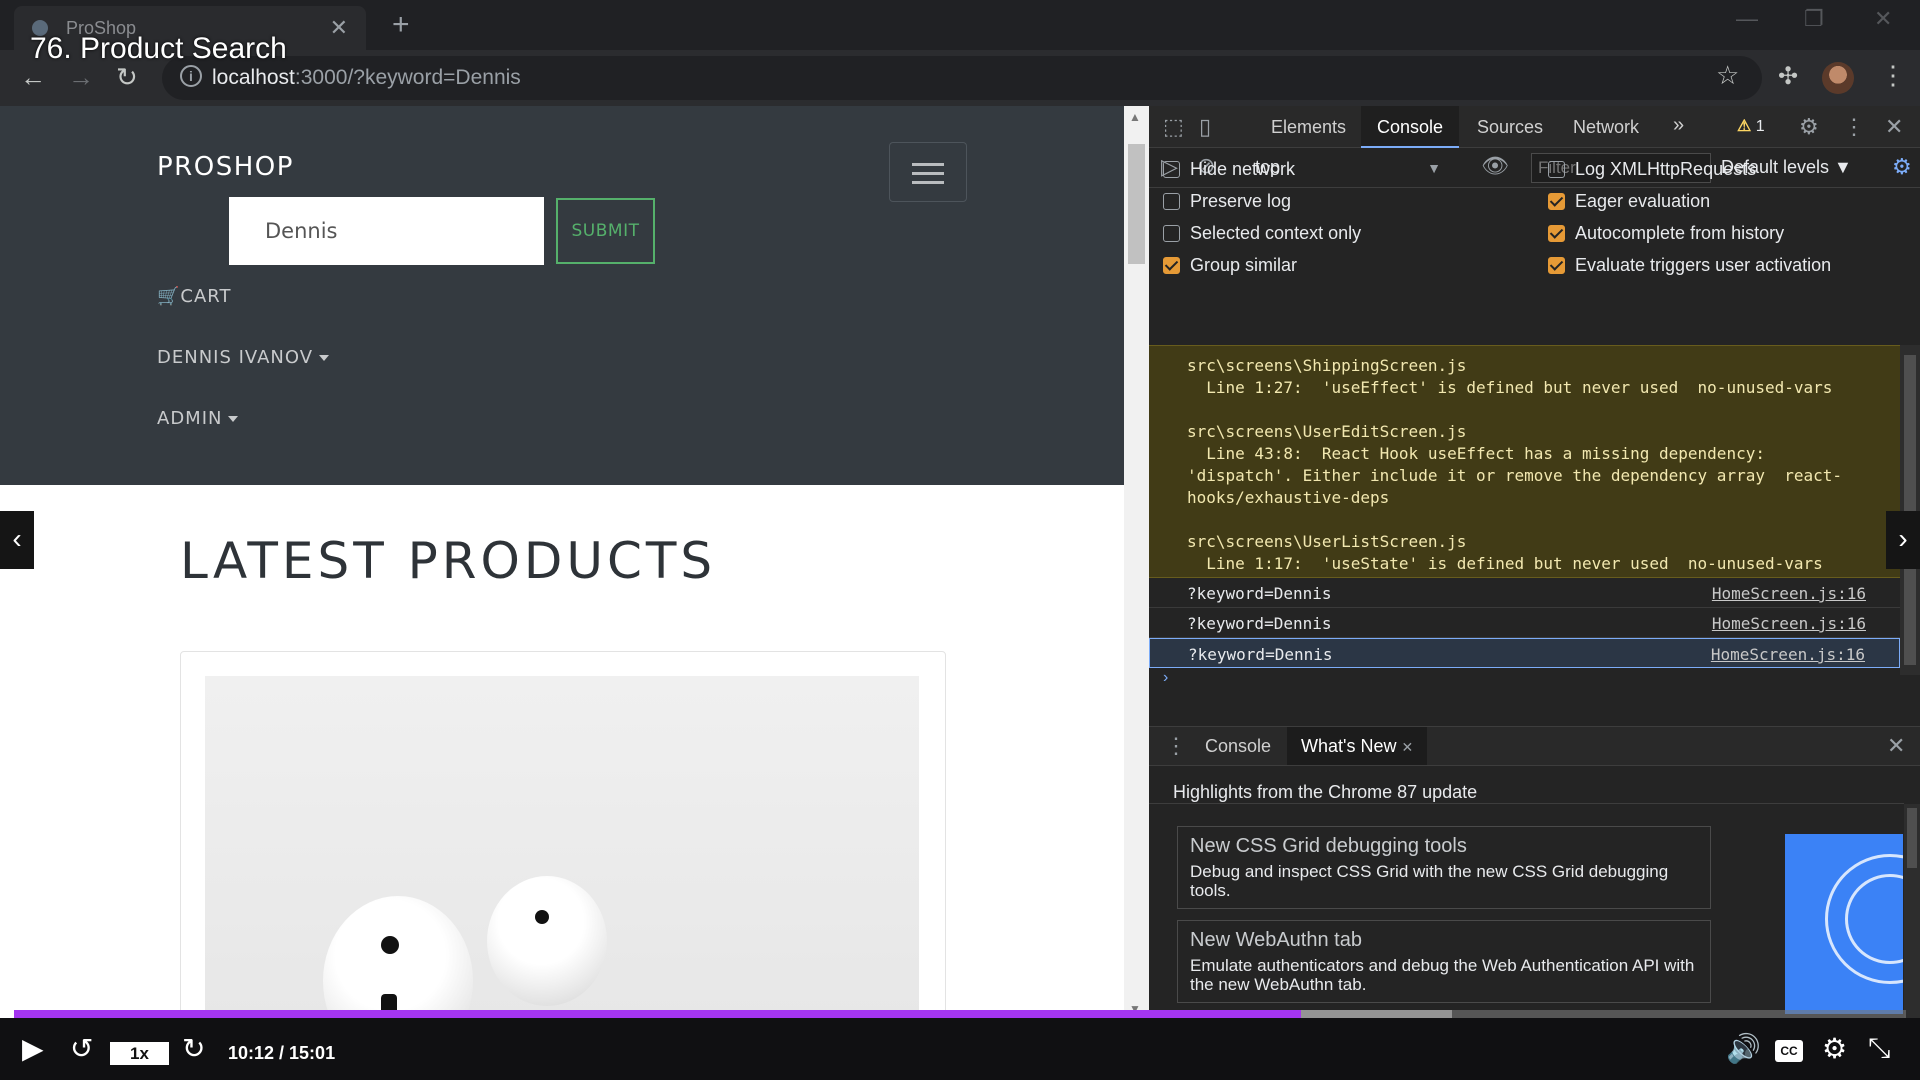 The image size is (1920, 1080). Describe the element at coordinates (1883, 19) in the screenshot. I see `close-window-icon: ✕` at that location.